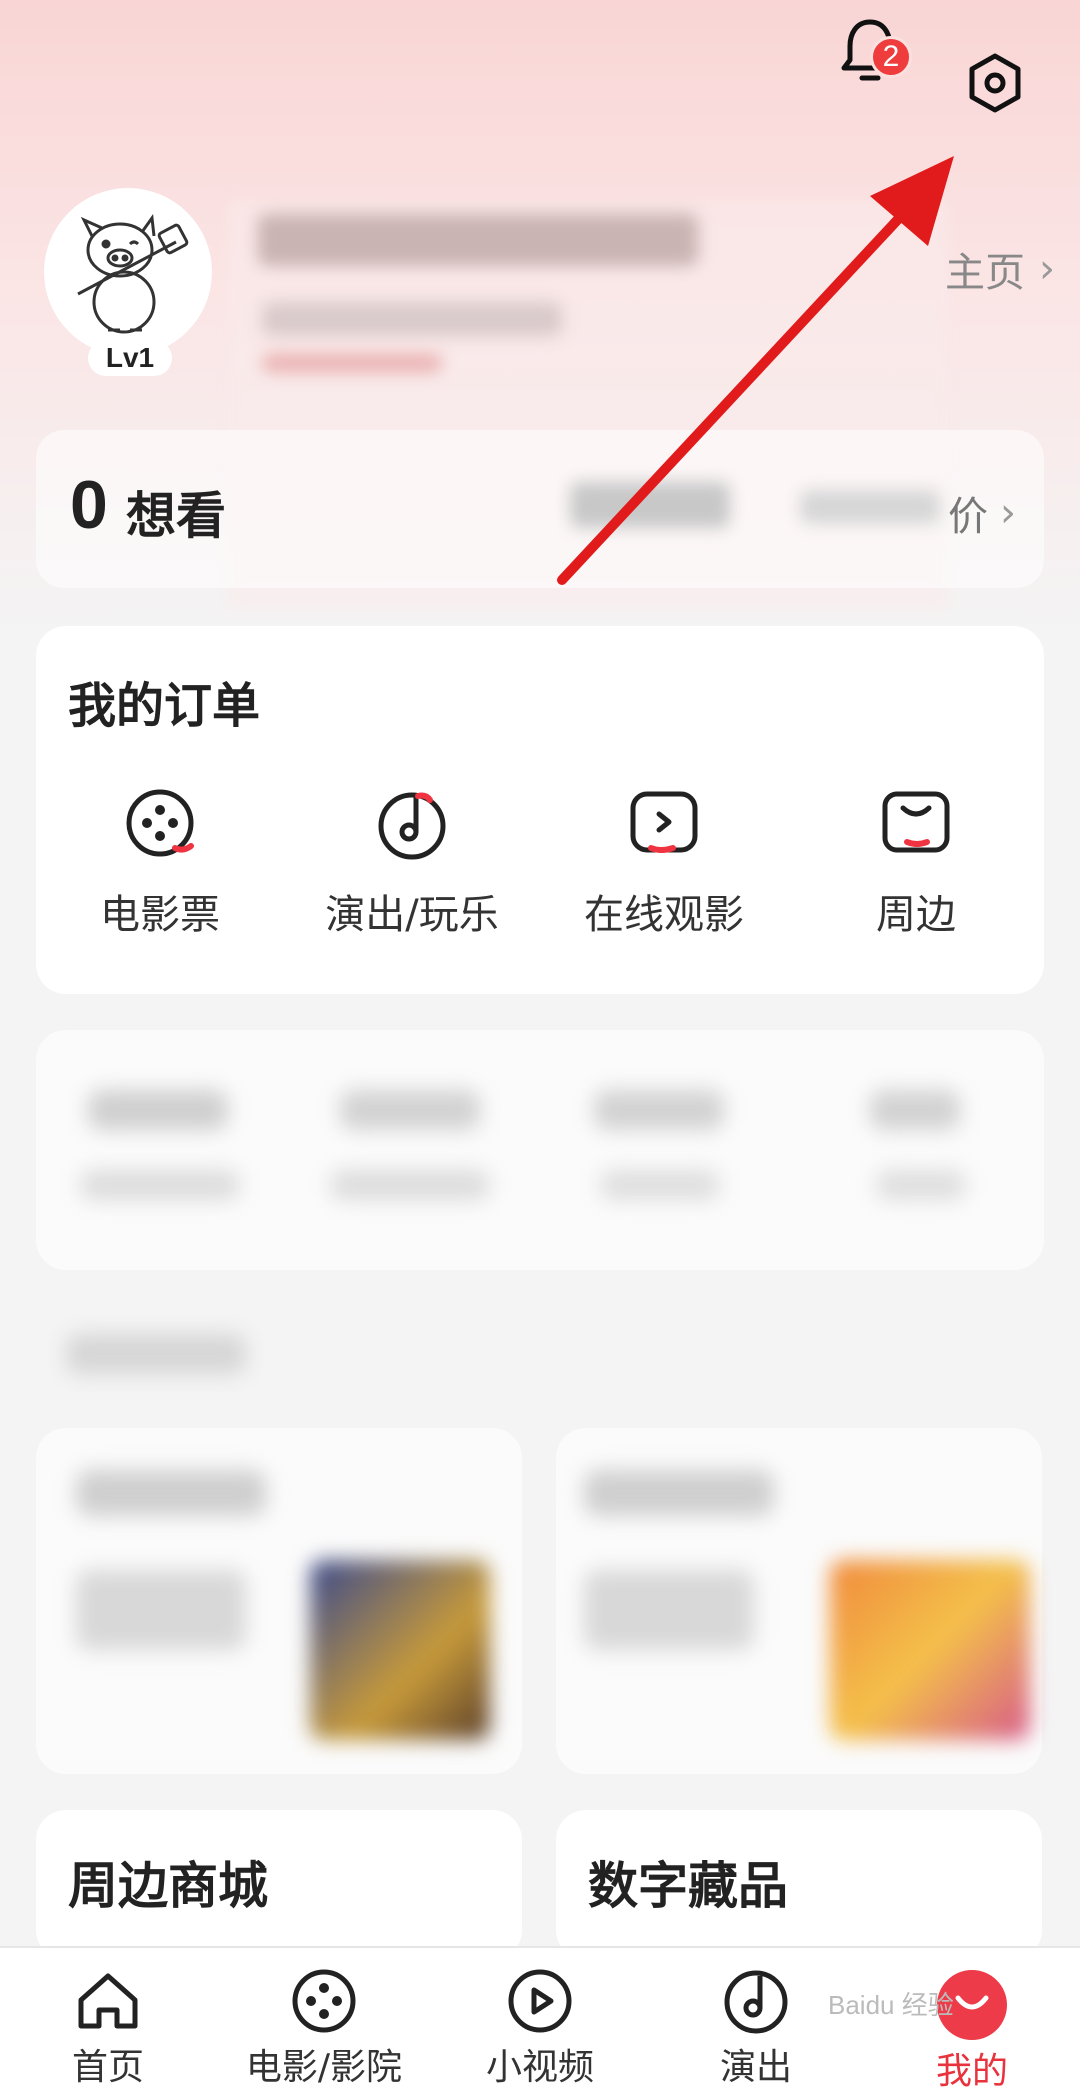 The height and width of the screenshot is (2096, 1080). I want to click on tab-label: 小视频, so click(539, 2067).